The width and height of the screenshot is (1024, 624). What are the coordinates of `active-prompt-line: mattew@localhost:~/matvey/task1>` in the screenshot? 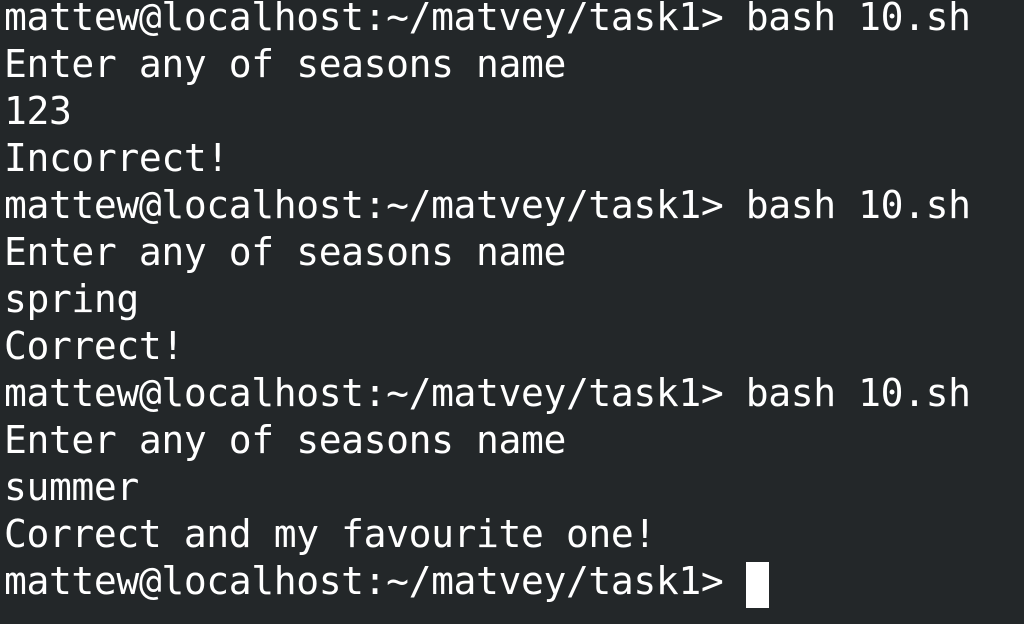 It's located at (514, 583).